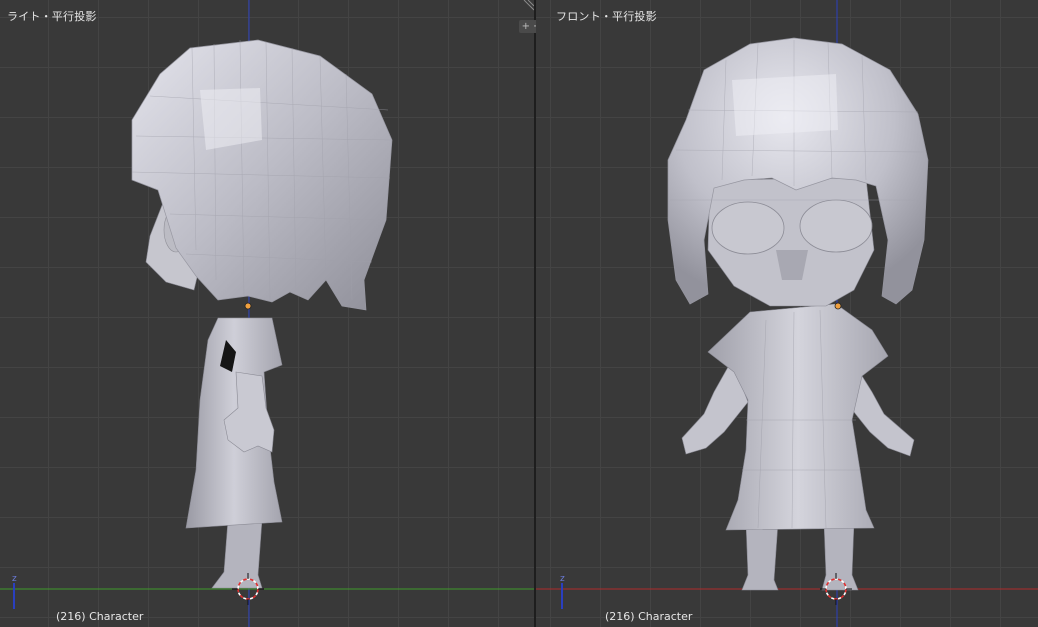 This screenshot has width=1038, height=627. What do you see at coordinates (606, 16) in the screenshot?
I see `viewport-label-right: フロント・平行投影` at bounding box center [606, 16].